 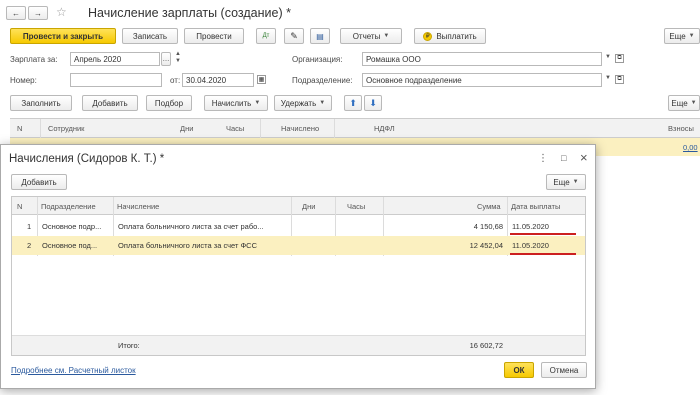 What do you see at coordinates (188, 245) in the screenshot?
I see `row-accrual: Оплата больничного листа за счет ФСС` at bounding box center [188, 245].